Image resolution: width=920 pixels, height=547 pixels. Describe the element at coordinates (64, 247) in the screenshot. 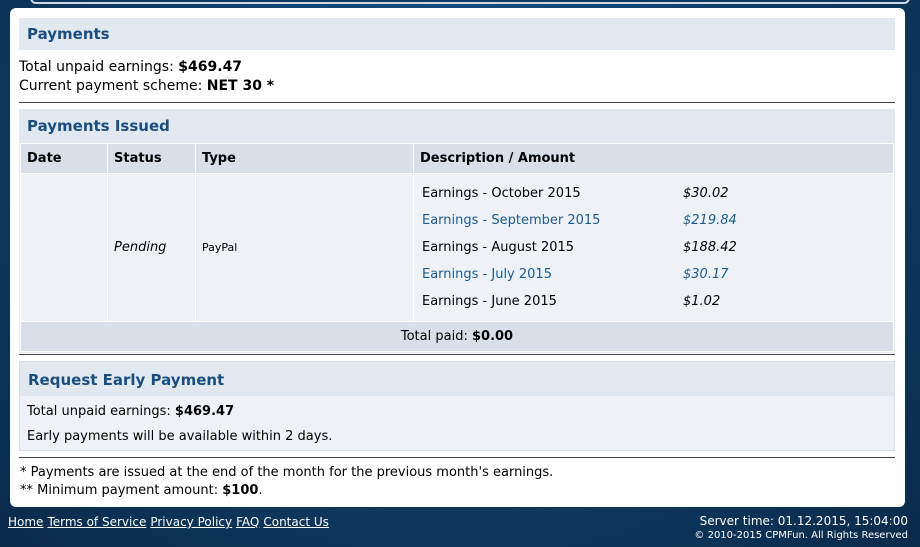

I see `row-date` at that location.